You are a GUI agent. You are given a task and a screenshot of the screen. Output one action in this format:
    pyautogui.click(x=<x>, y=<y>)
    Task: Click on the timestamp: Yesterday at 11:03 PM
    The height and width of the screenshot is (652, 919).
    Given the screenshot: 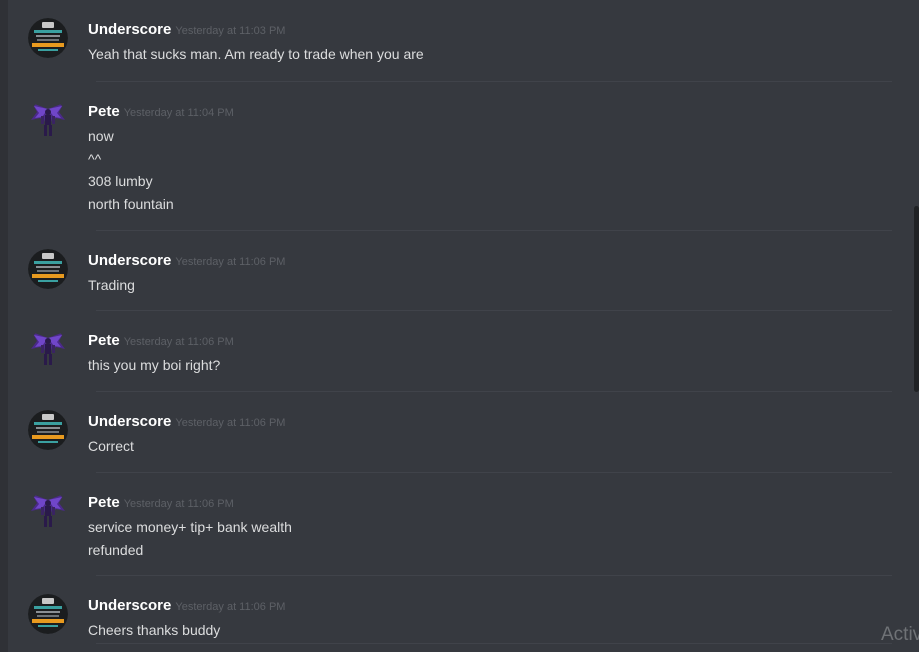 What is the action you would take?
    pyautogui.click(x=230, y=31)
    